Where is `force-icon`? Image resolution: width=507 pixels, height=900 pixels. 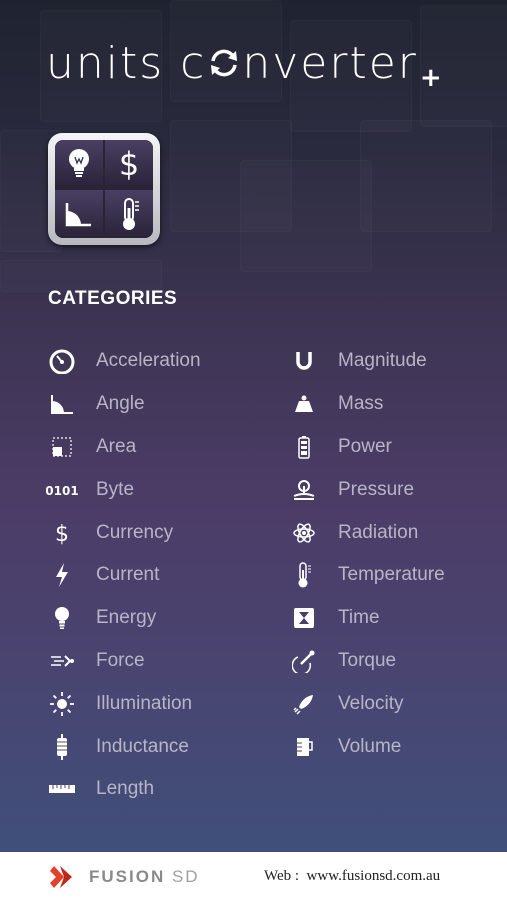 force-icon is located at coordinates (62, 661).